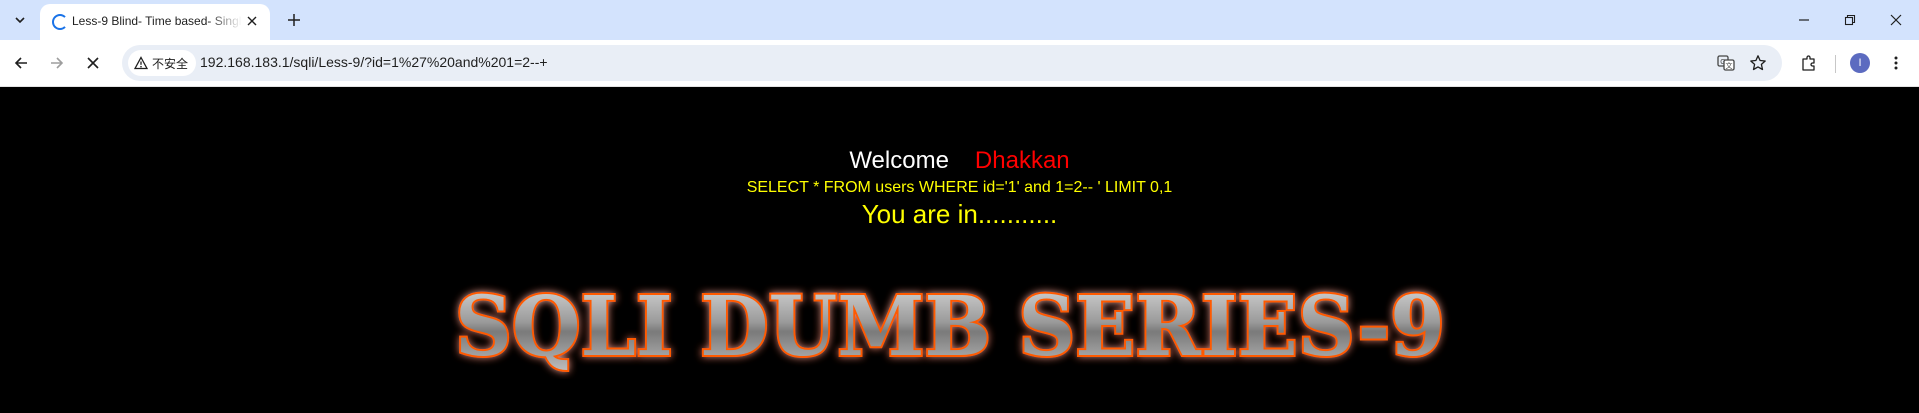  I want to click on star-icon, so click(1758, 63).